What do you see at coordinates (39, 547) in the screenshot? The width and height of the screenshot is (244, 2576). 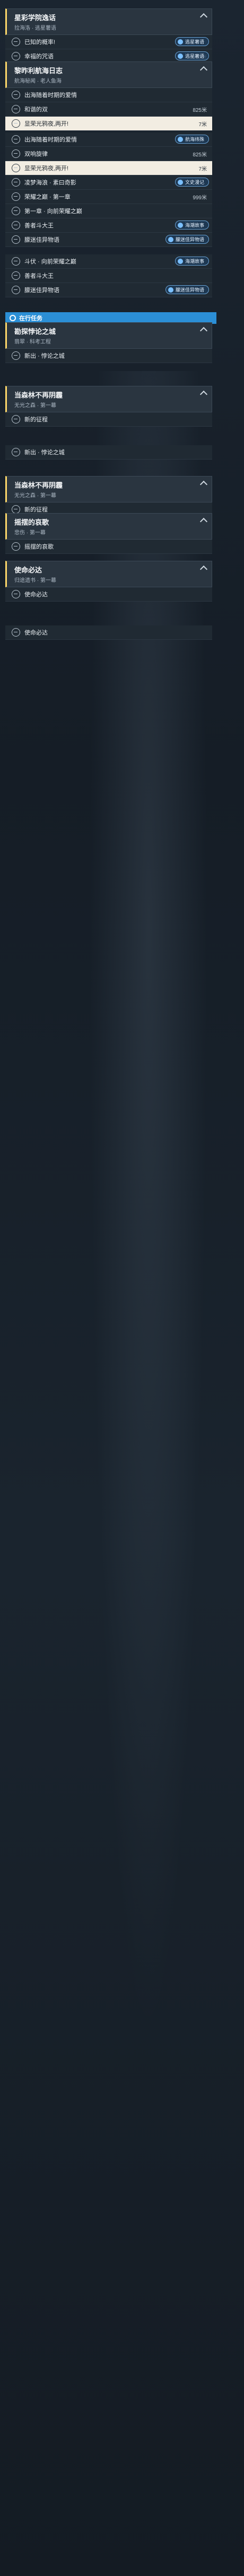 I see `quest-item-label: 摇摆的哀歌` at bounding box center [39, 547].